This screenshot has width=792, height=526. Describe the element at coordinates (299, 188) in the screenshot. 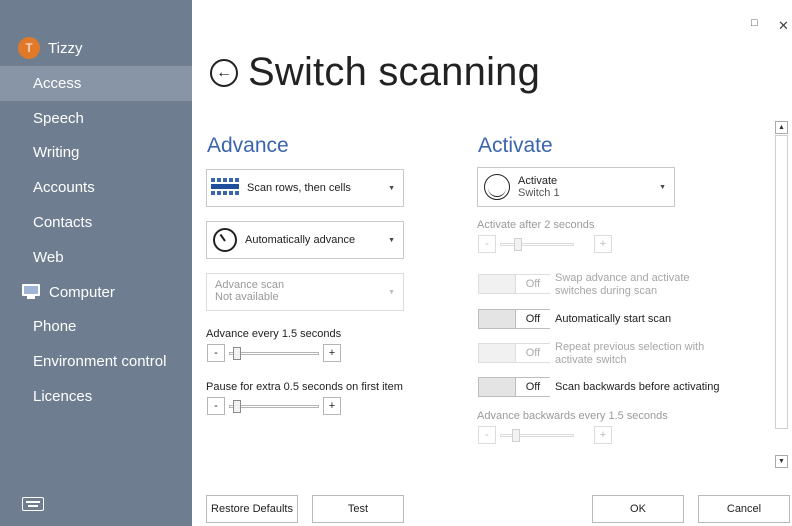

I see `scan-mode-value: Scan rows, then cells` at that location.